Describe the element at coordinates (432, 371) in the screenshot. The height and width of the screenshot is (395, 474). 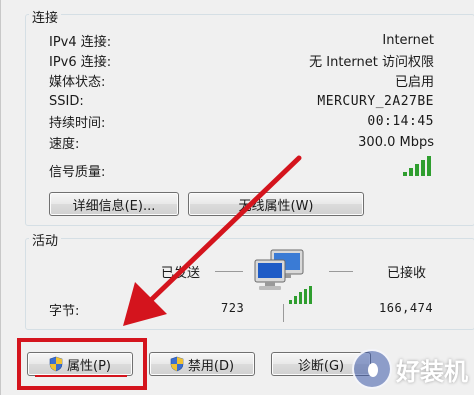
I see `watermark-text: 好装机` at that location.